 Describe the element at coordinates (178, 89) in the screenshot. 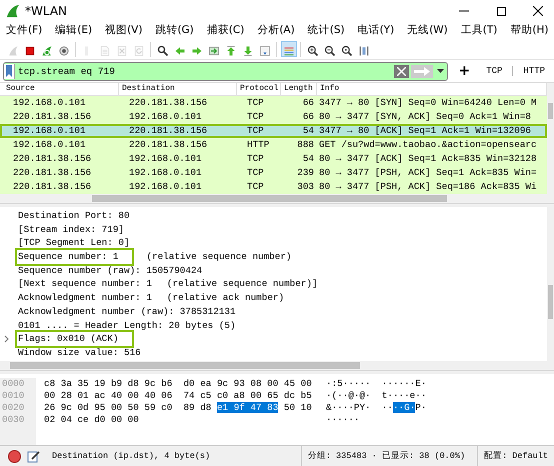

I see `column-header: Destination` at that location.